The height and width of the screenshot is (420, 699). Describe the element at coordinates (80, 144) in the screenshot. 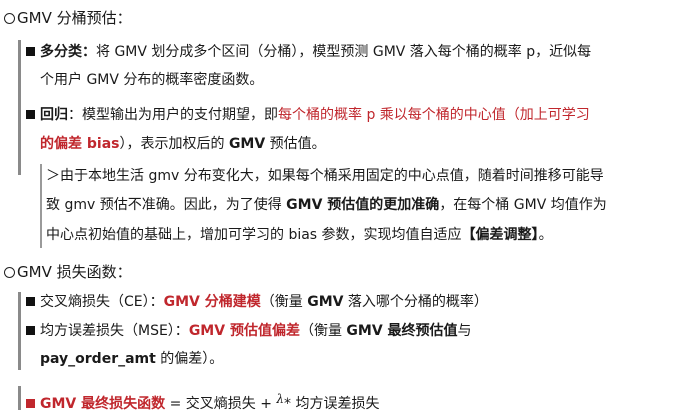

I see `regression-highlight-2: 的偏差 bias` at that location.